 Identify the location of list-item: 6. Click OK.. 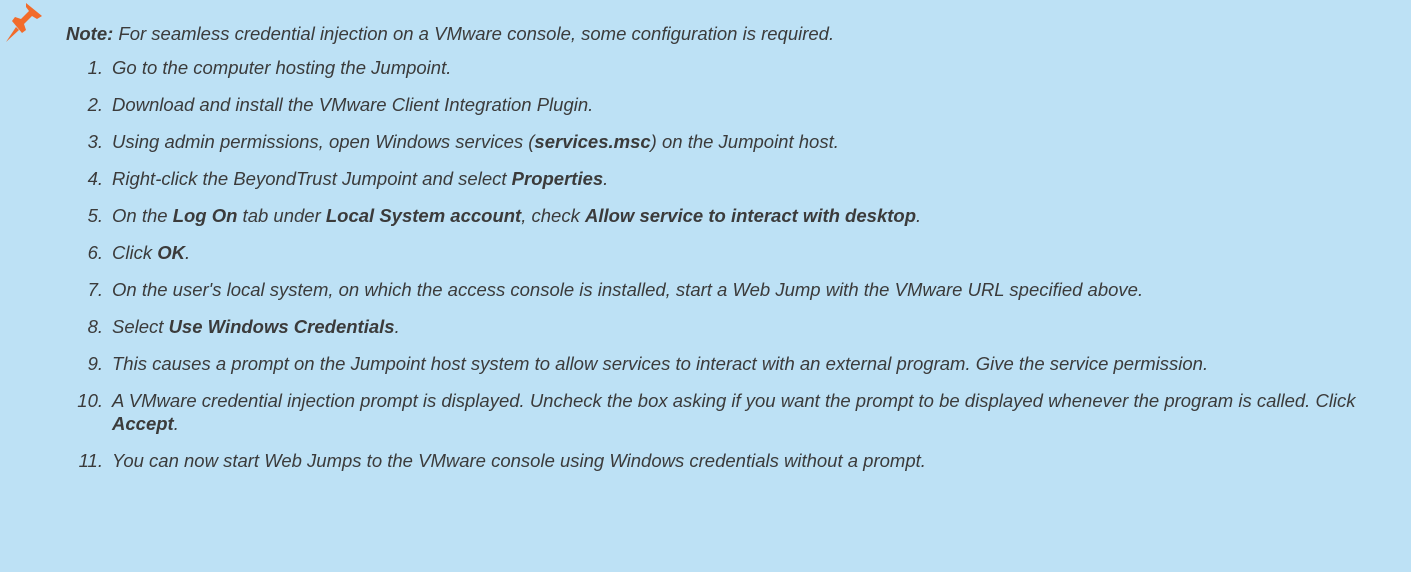
(745, 252).